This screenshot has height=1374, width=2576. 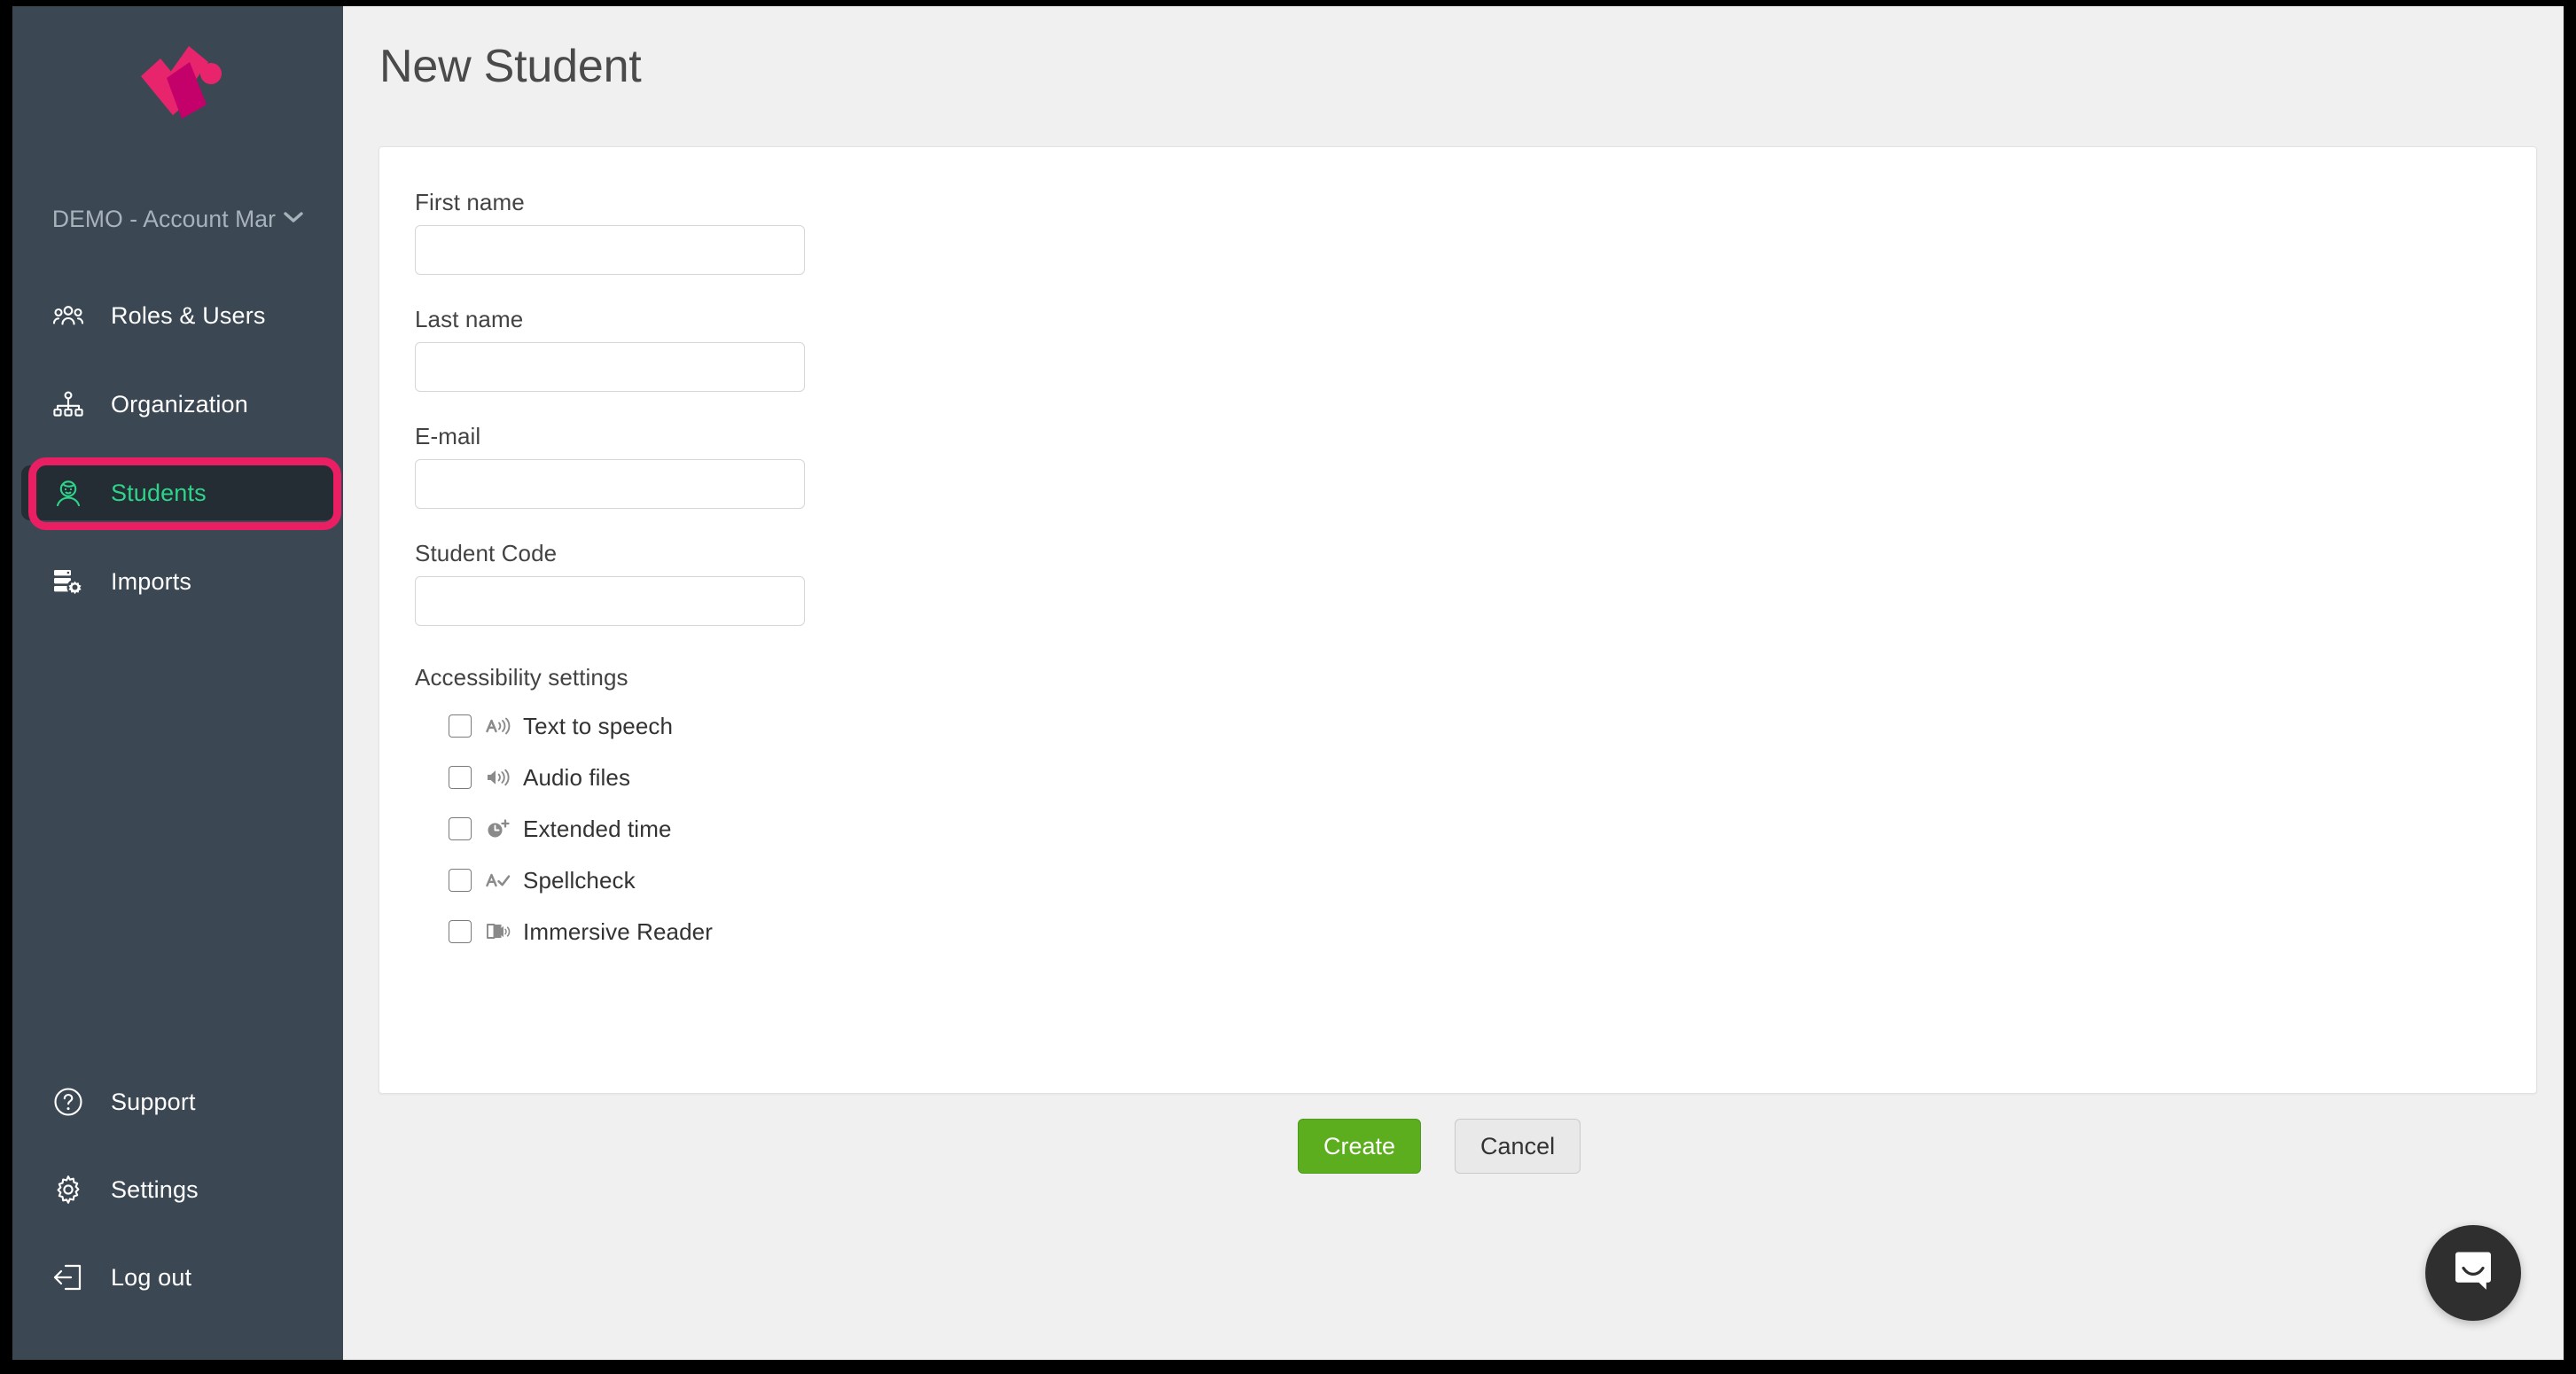 What do you see at coordinates (151, 581) in the screenshot?
I see `sidebar-item-label: Imports` at bounding box center [151, 581].